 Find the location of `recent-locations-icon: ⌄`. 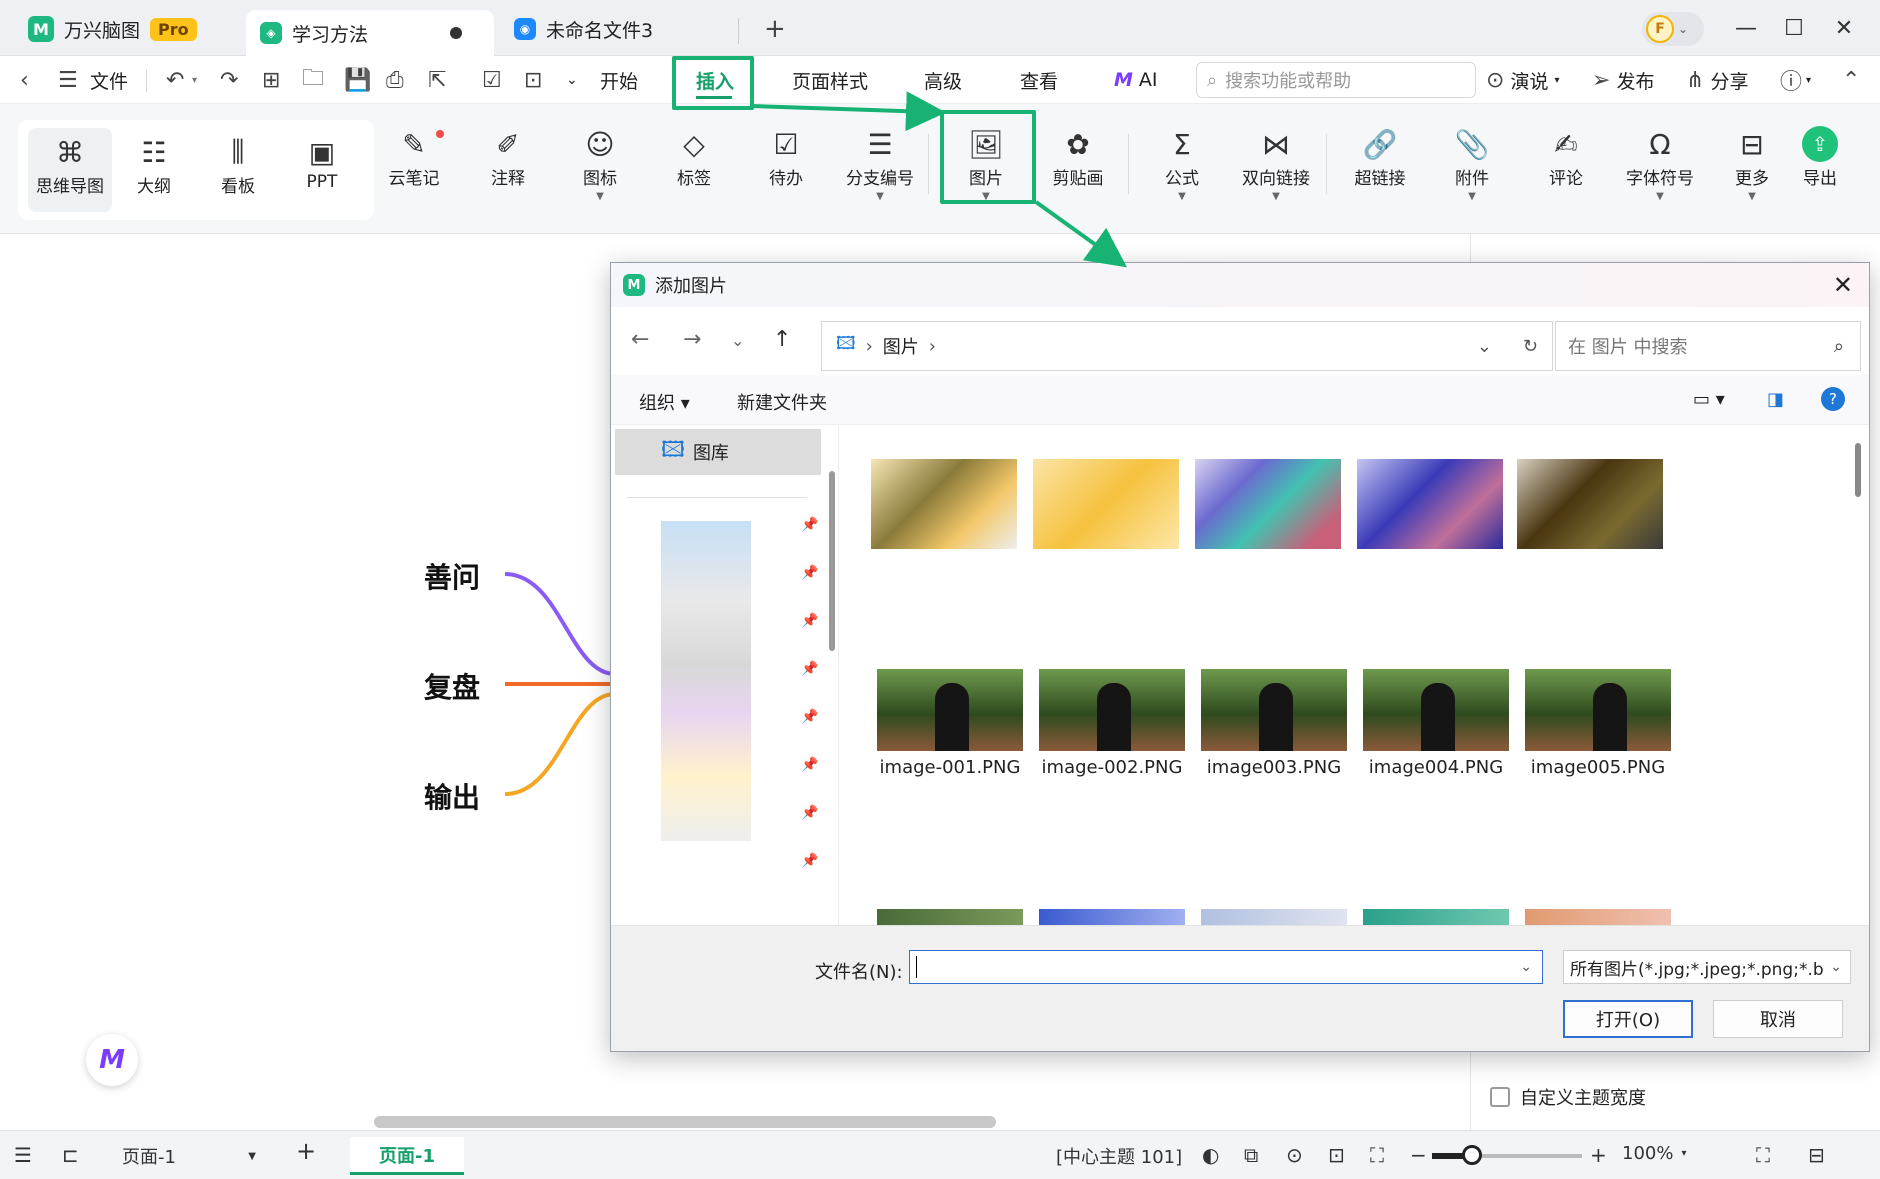

recent-locations-icon: ⌄ is located at coordinates (737, 340).